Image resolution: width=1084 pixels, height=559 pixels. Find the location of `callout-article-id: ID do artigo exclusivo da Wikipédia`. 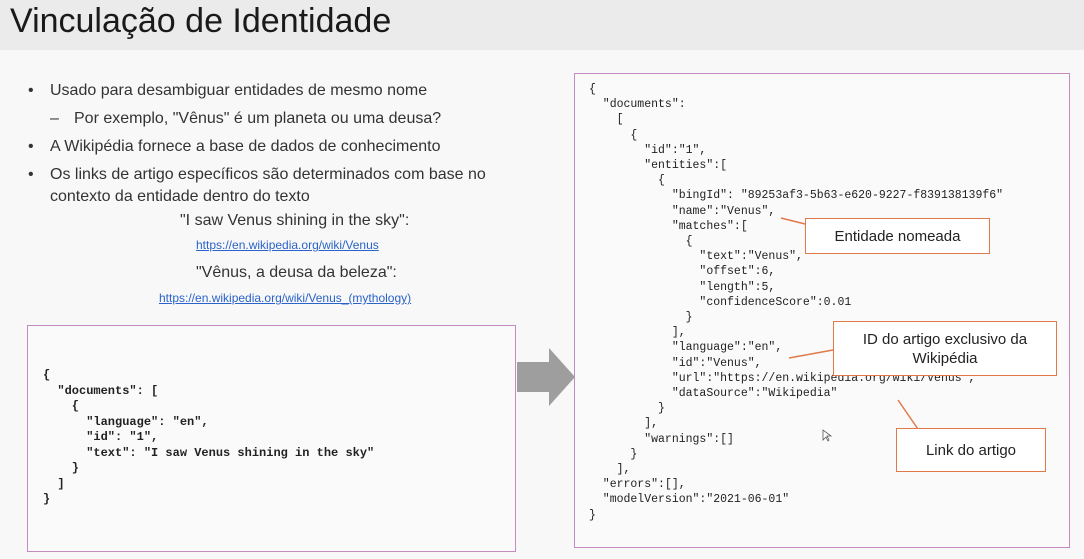

callout-article-id: ID do artigo exclusivo da Wikipédia is located at coordinates (945, 348).